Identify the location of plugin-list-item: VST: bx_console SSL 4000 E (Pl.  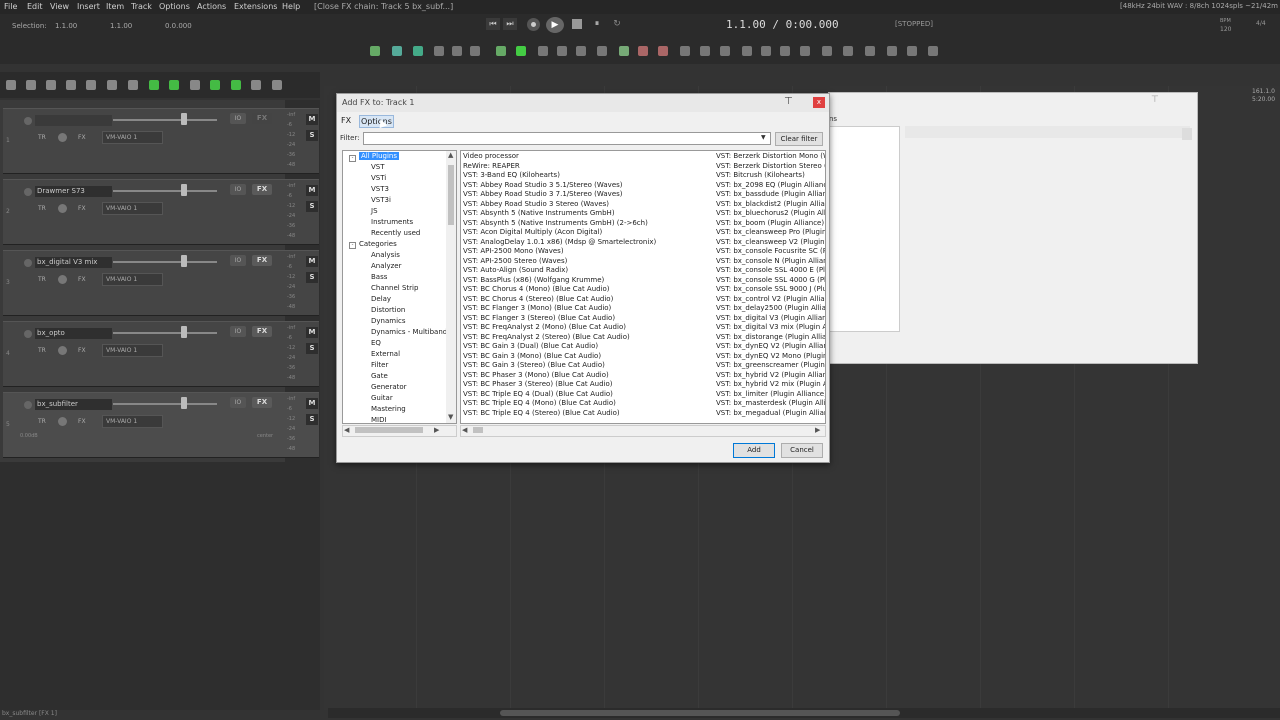
(770, 270).